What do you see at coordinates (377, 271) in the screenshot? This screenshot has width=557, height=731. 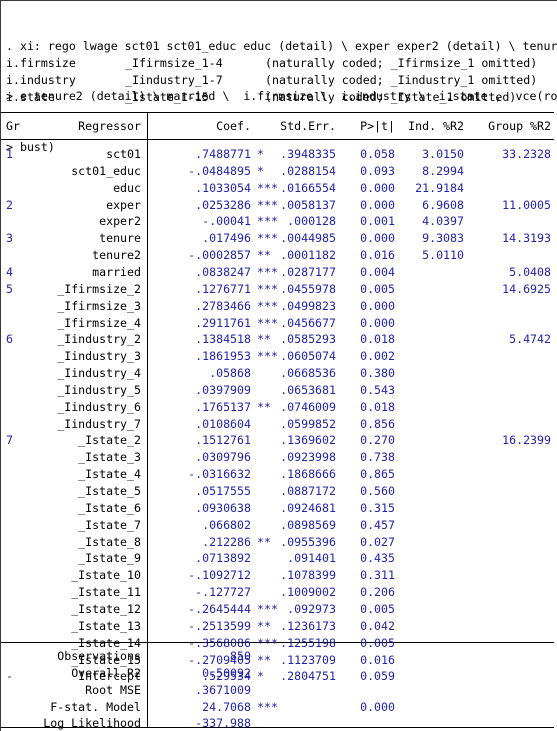 I see `cell-p: 0.004` at bounding box center [377, 271].